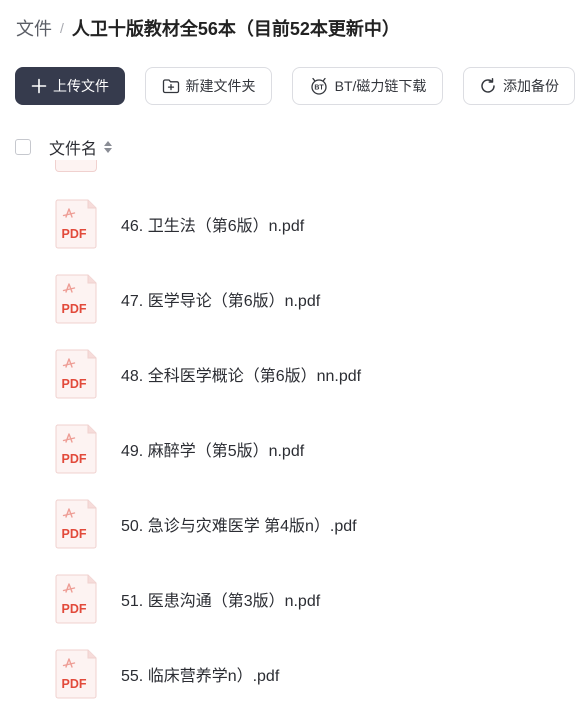 This screenshot has height=721, width=583. Describe the element at coordinates (380, 86) in the screenshot. I see `bt-magnet-download-button-label: BT/磁力链下载` at that location.